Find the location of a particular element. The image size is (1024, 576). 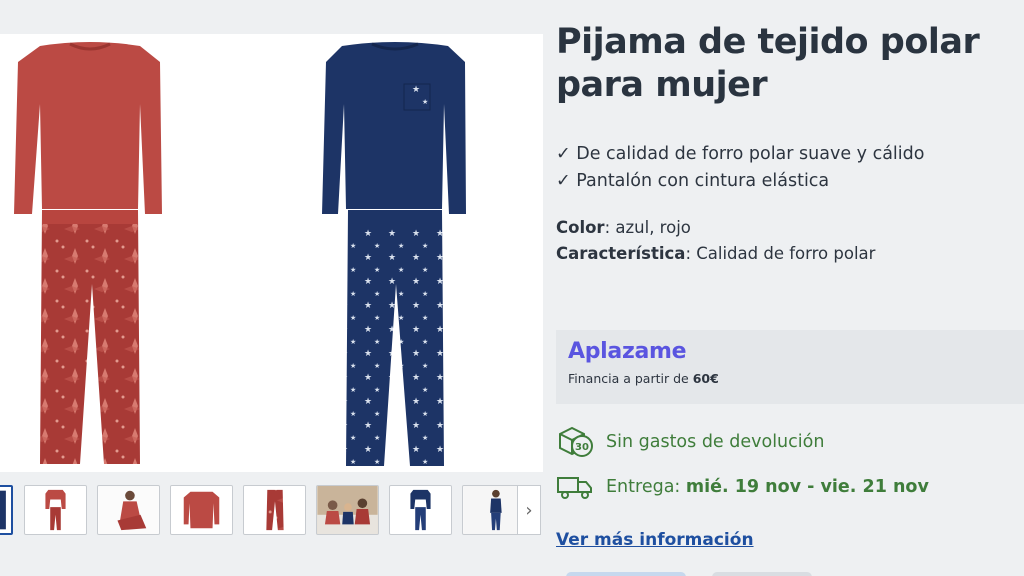

spec-color: Color: azul, rojo is located at coordinates (623, 227).